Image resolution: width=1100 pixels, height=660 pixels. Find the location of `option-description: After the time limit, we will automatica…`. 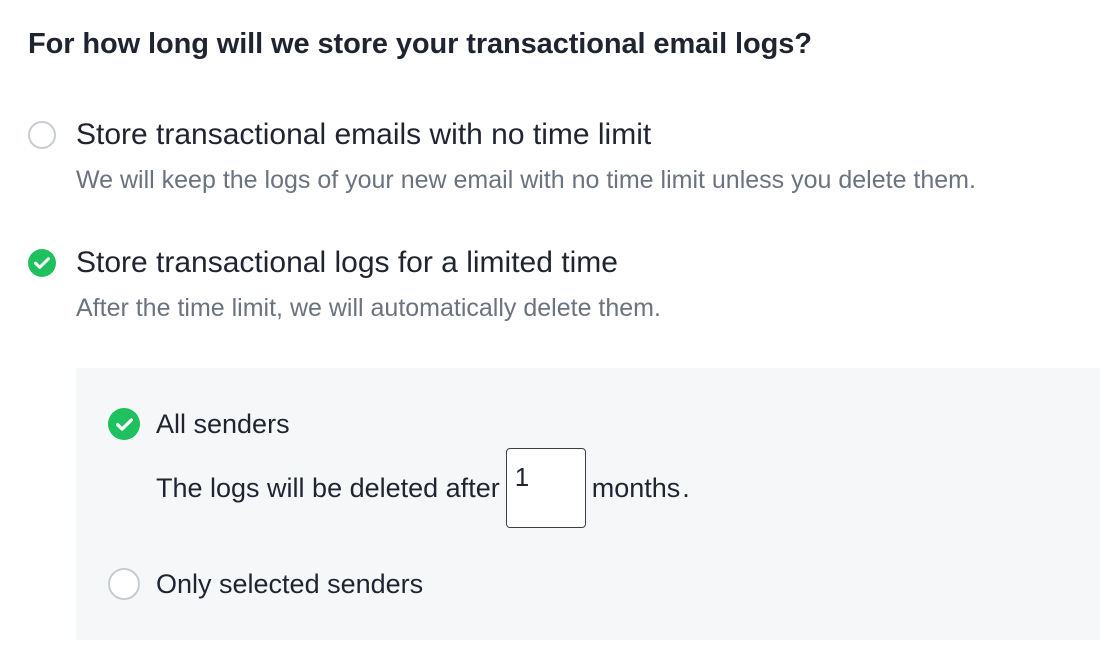

option-description: After the time limit, we will automatica… is located at coordinates (368, 308).